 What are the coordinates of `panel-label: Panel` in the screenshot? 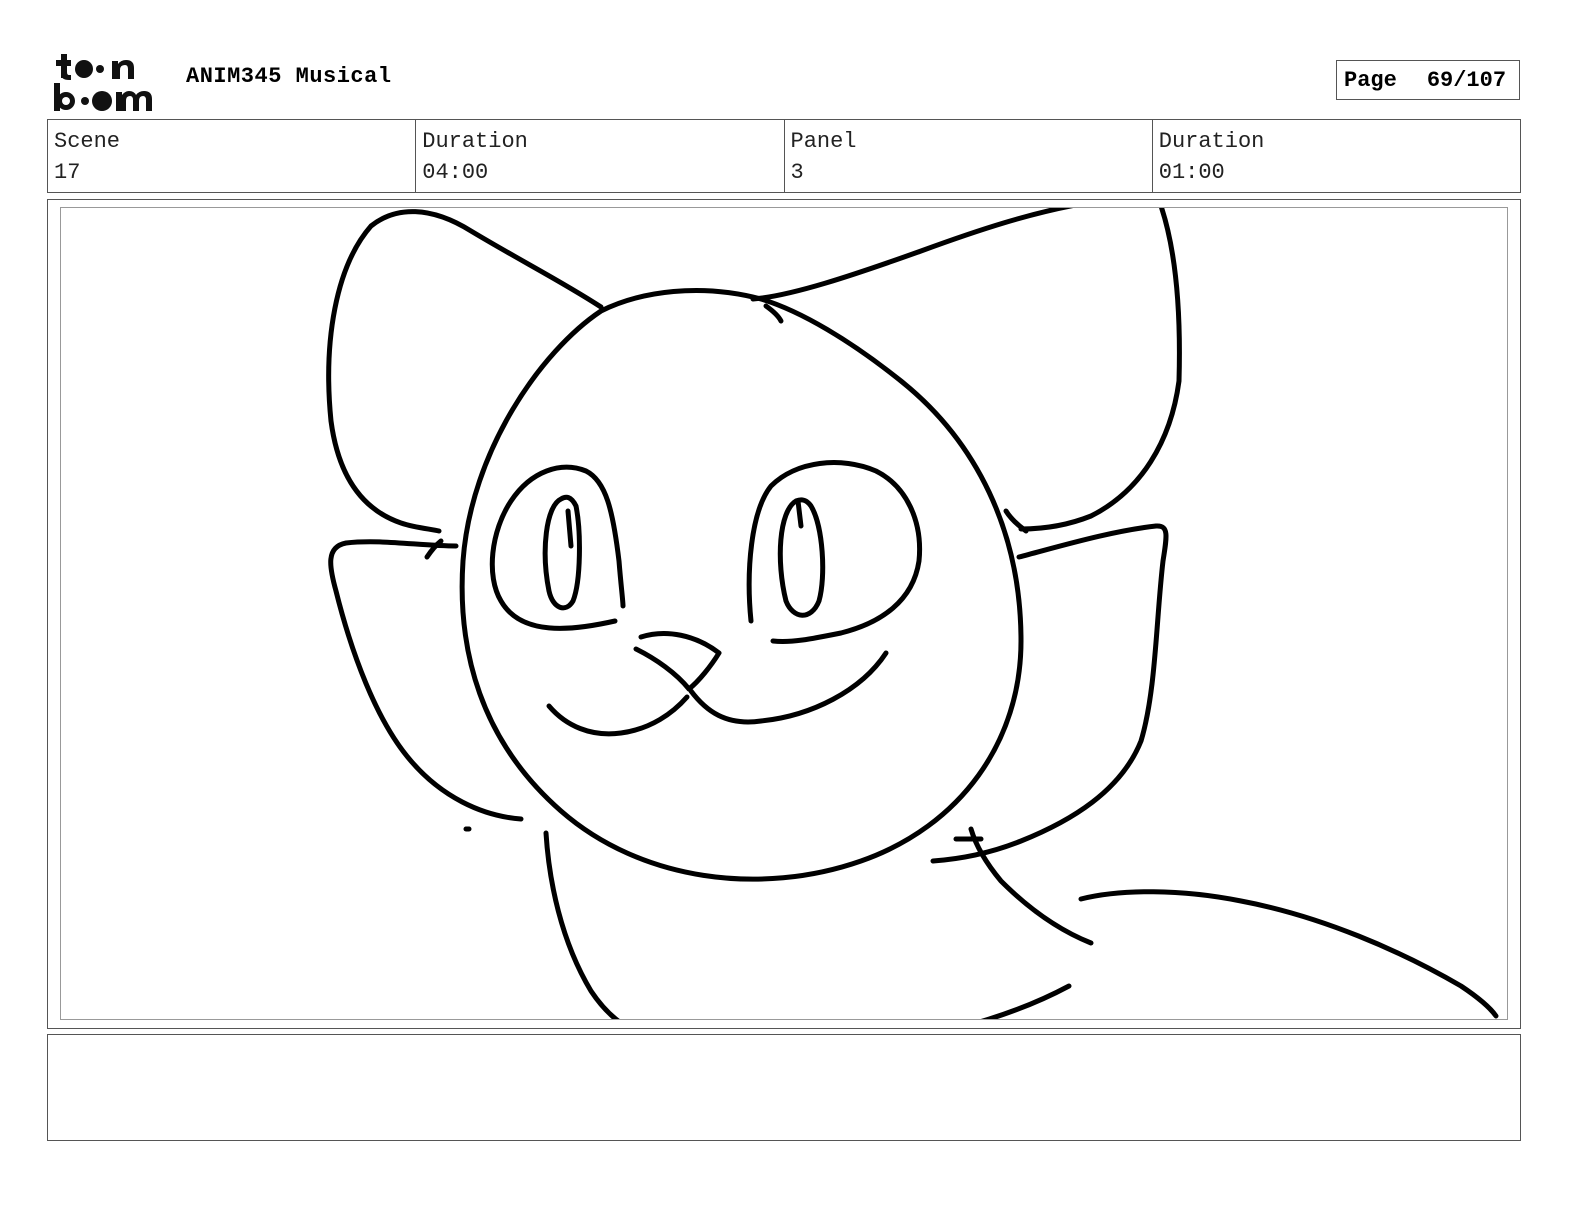 It's located at (823, 141).